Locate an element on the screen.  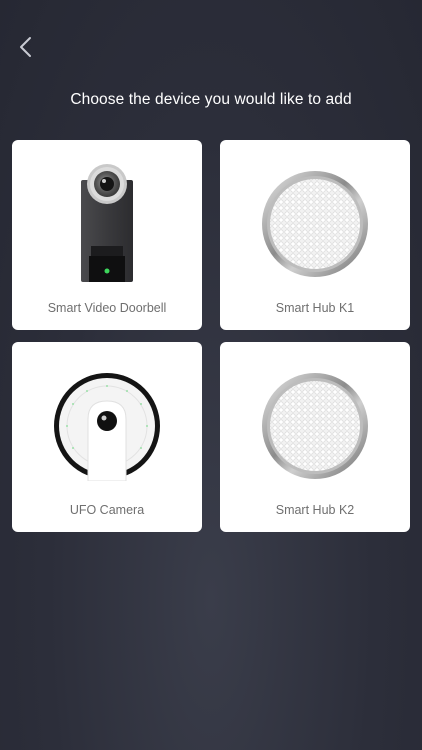
device-label: Smart Hub K2 is located at coordinates (315, 510).